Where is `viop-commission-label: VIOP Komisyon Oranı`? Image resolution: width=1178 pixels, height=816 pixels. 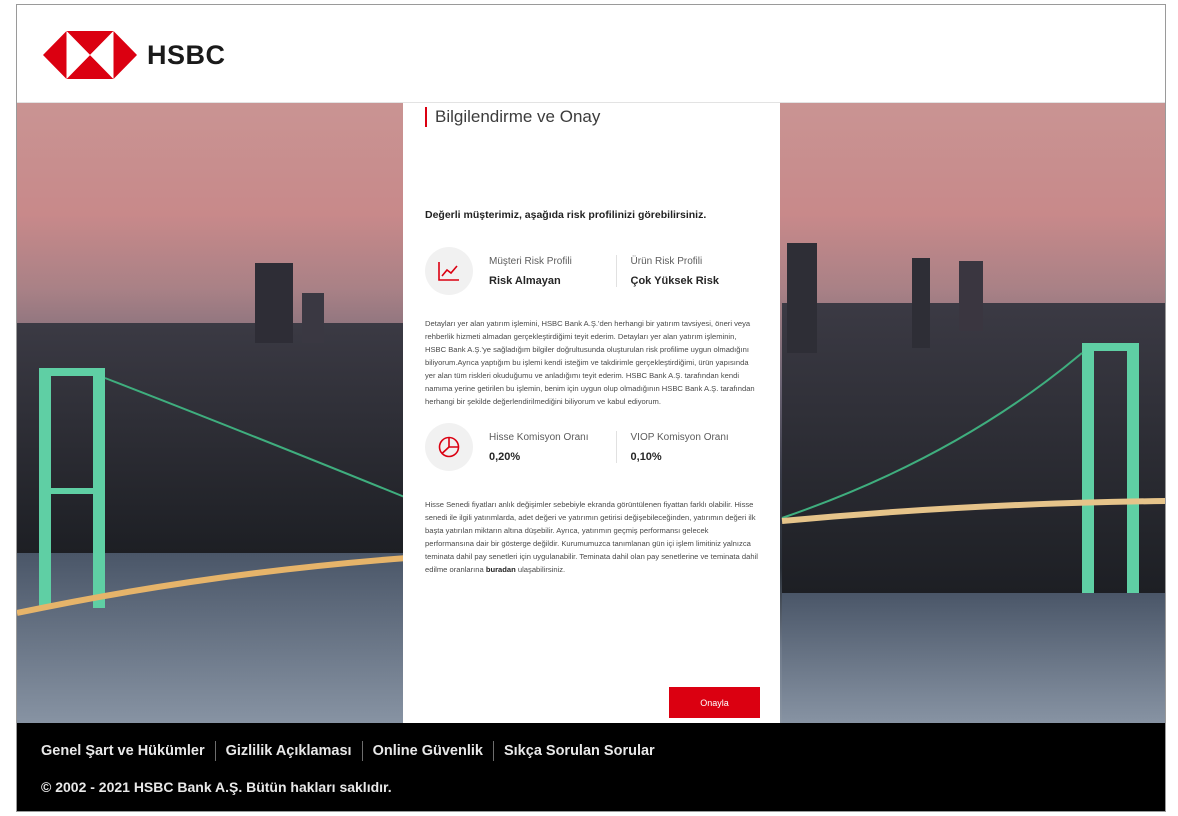 viop-commission-label: VIOP Komisyon Oranı is located at coordinates (679, 437).